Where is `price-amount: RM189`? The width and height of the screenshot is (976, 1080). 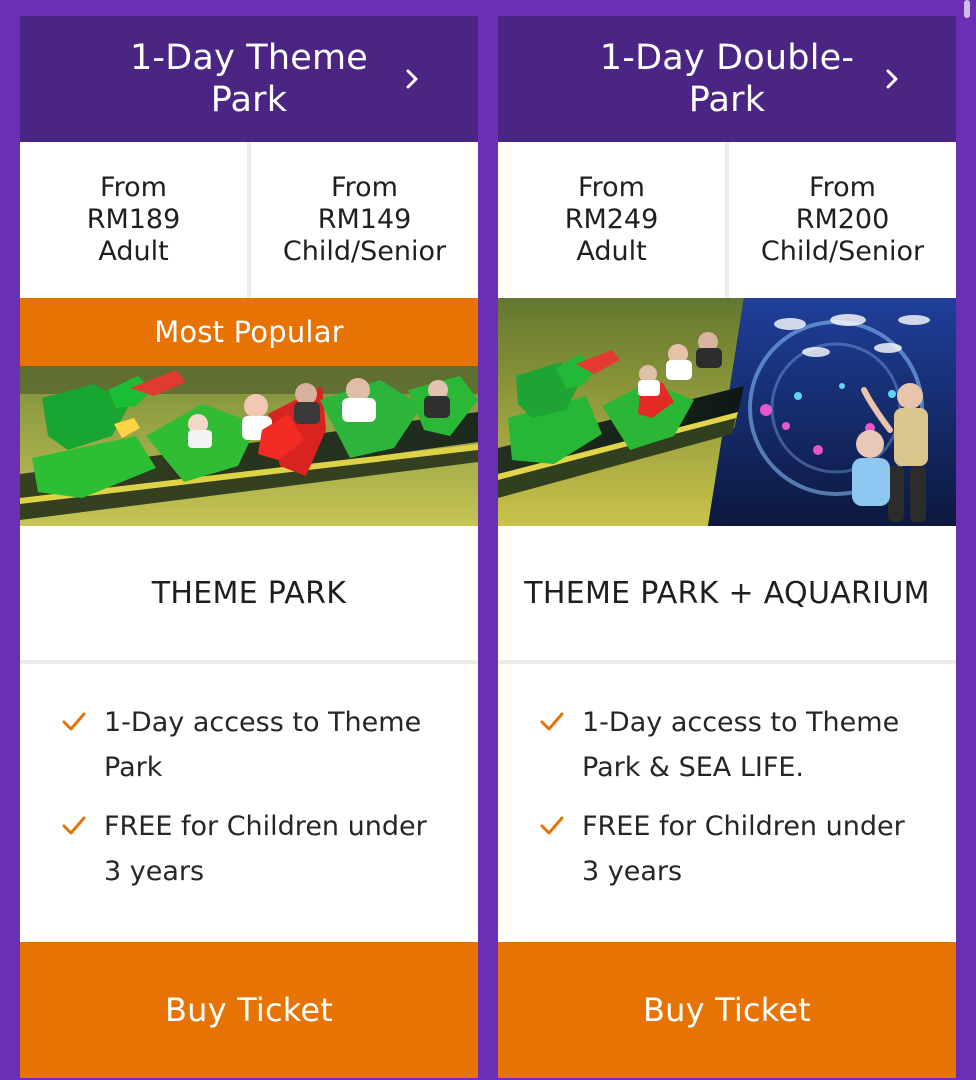 price-amount: RM189 is located at coordinates (133, 219).